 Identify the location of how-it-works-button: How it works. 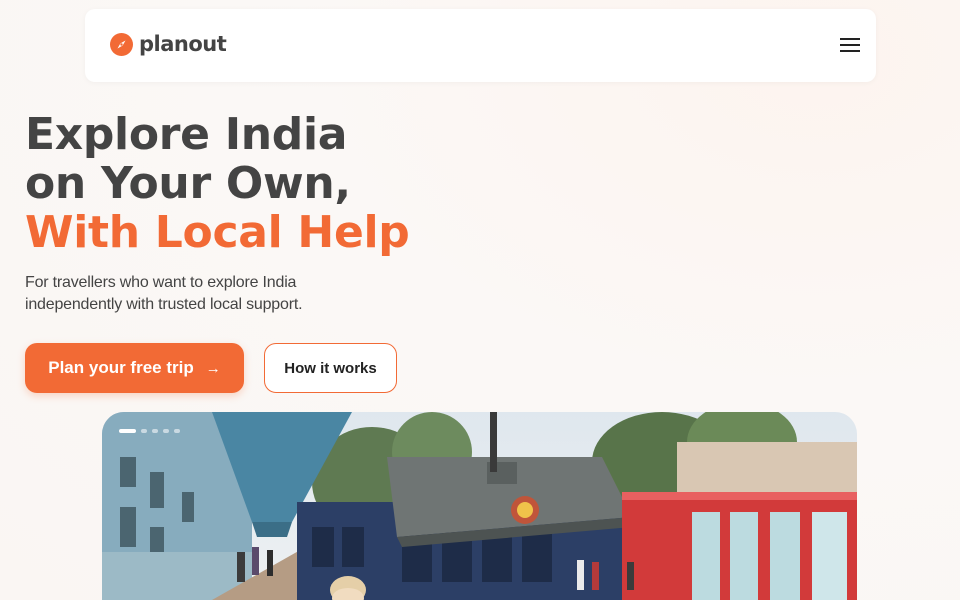
(330, 368).